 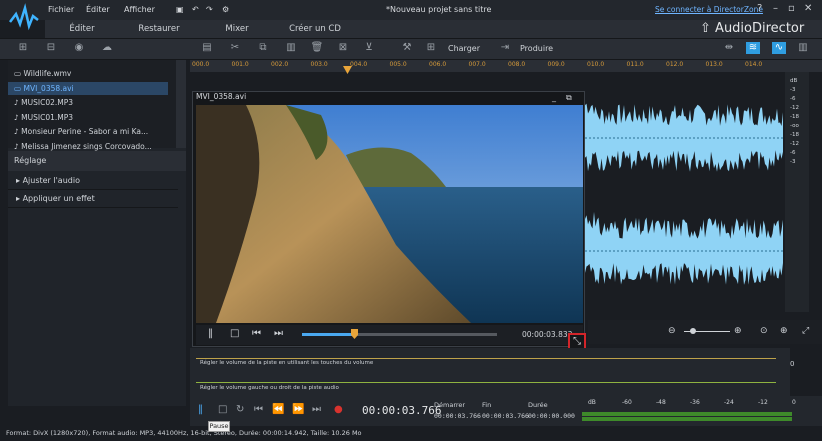 What do you see at coordinates (487, 405) in the screenshot?
I see `end-label: Fin` at bounding box center [487, 405].